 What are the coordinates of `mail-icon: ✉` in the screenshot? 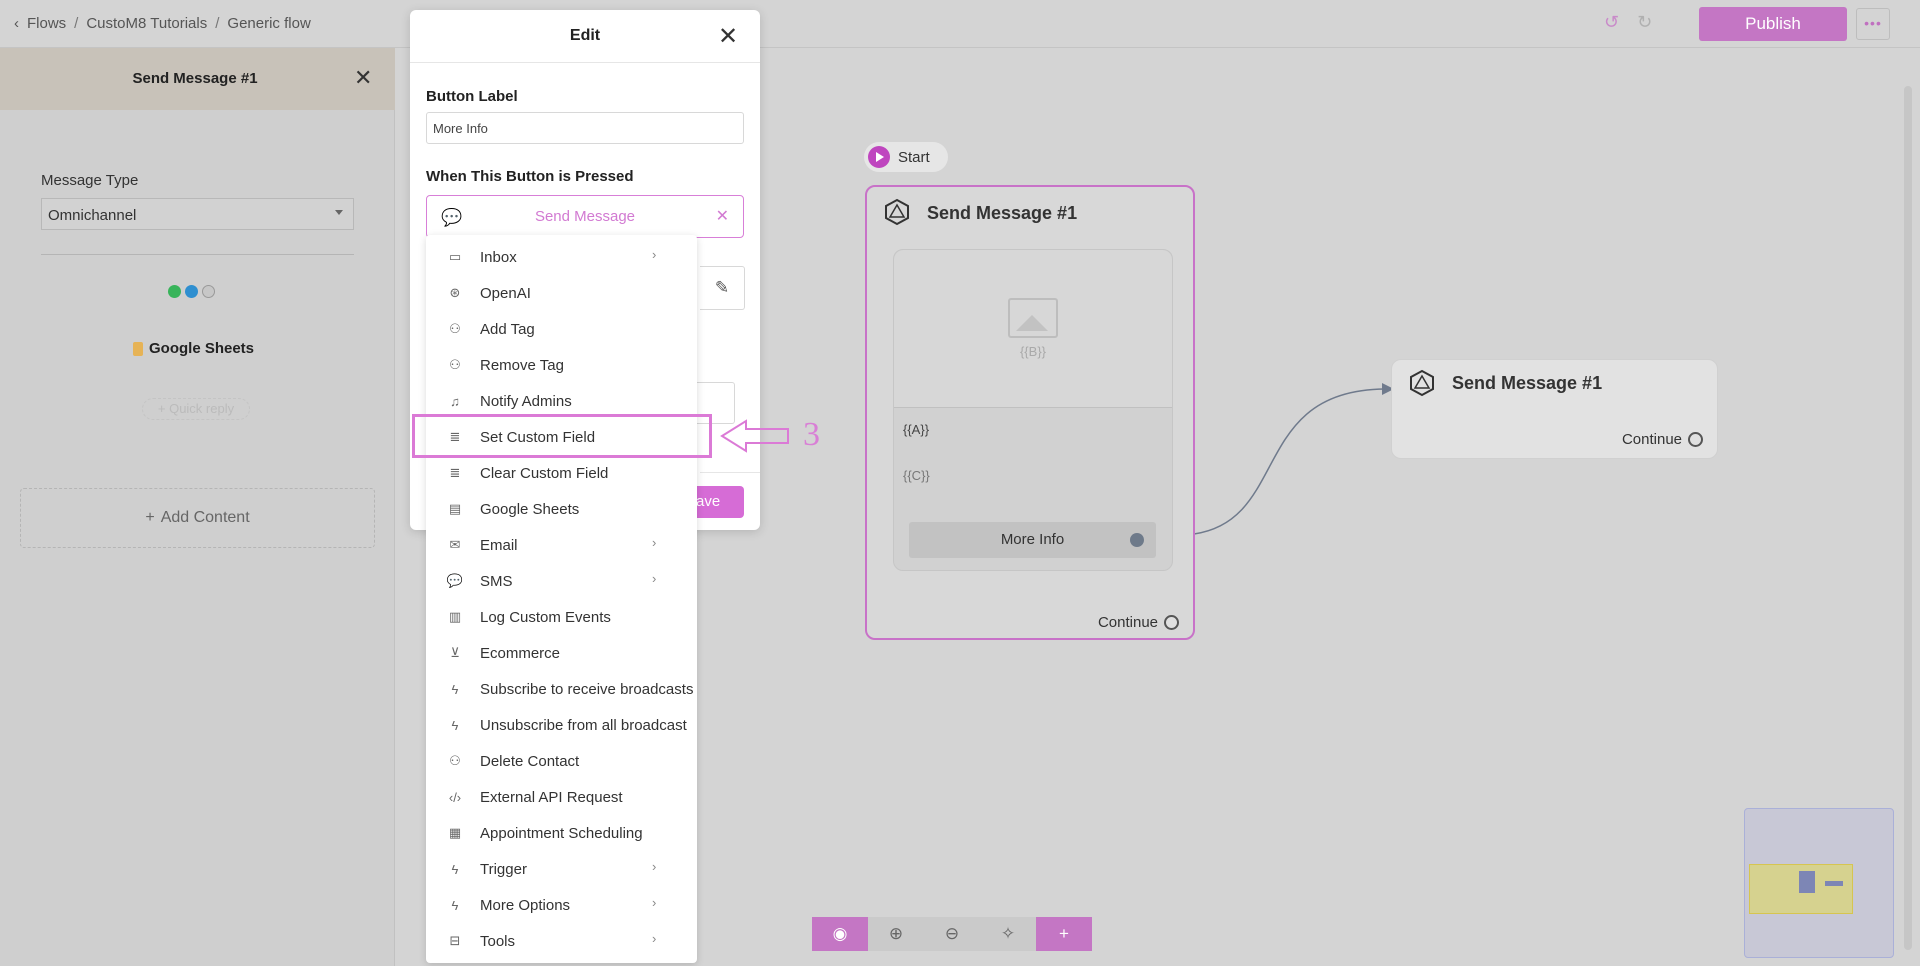 It's located at (455, 544).